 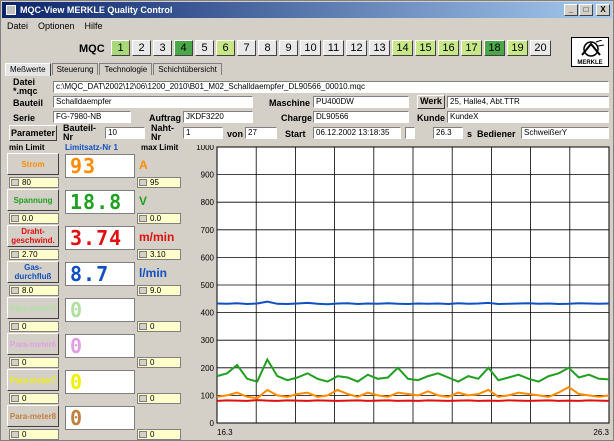 I want to click on channel-button-19: 19, so click(x=517, y=48).